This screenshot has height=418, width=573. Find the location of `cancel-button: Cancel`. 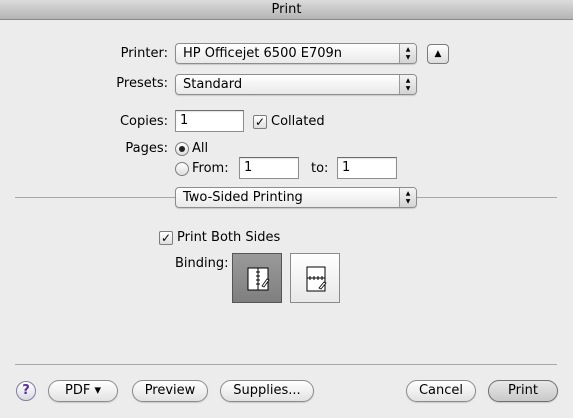

cancel-button: Cancel is located at coordinates (441, 391).